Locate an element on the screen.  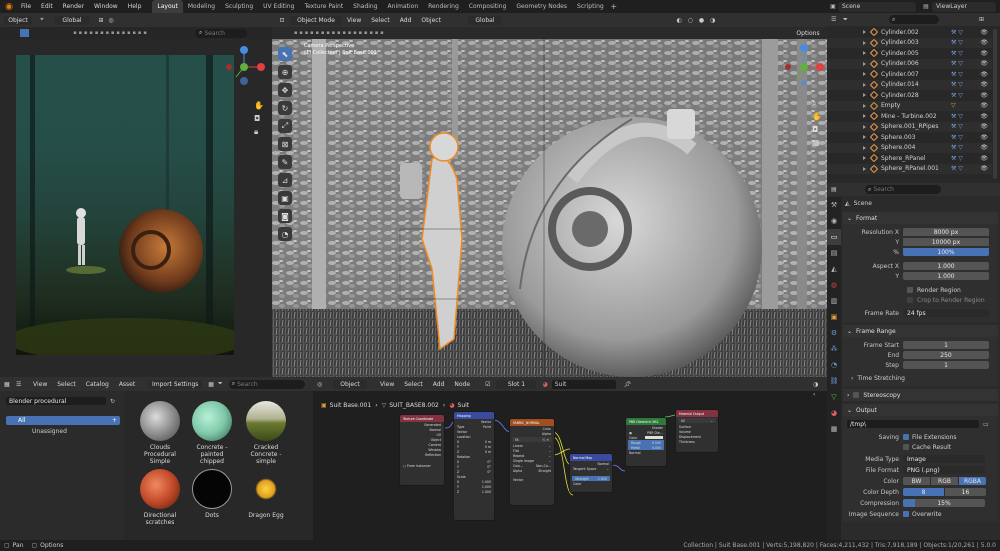
asset-item: Clouds Procedural Simple is located at coordinates (160, 433).